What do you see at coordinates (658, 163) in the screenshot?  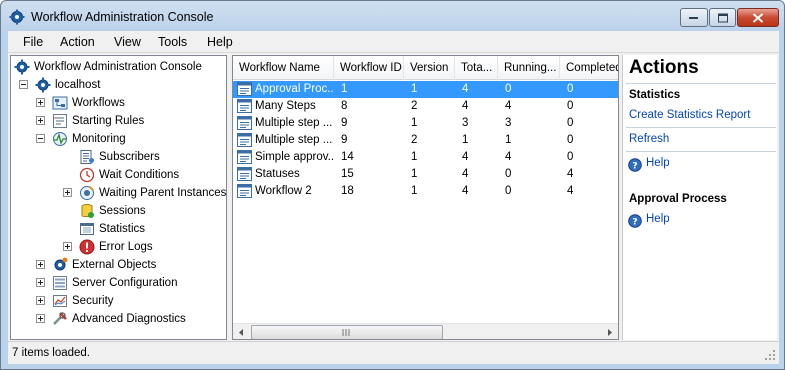 I see `help-link-statistics: Help` at bounding box center [658, 163].